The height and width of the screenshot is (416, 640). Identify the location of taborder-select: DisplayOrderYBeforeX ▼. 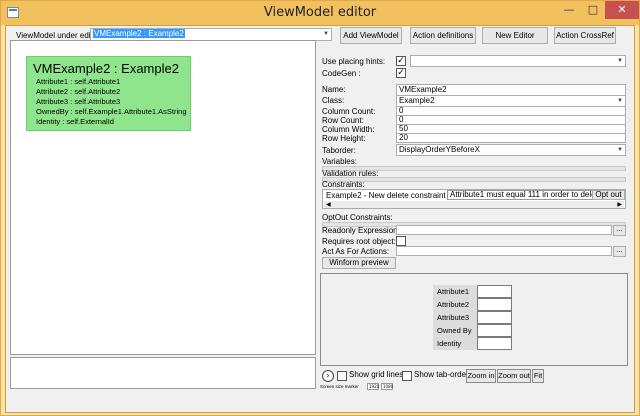
(511, 150).